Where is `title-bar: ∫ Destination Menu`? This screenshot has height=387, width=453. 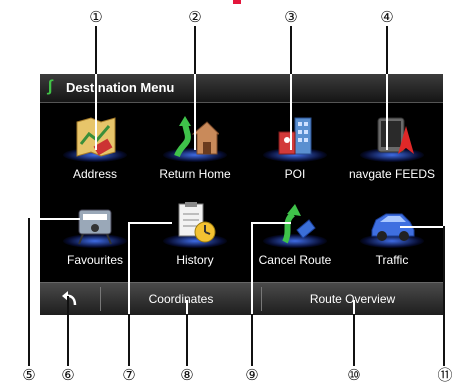 title-bar: ∫ Destination Menu is located at coordinates (241, 88).